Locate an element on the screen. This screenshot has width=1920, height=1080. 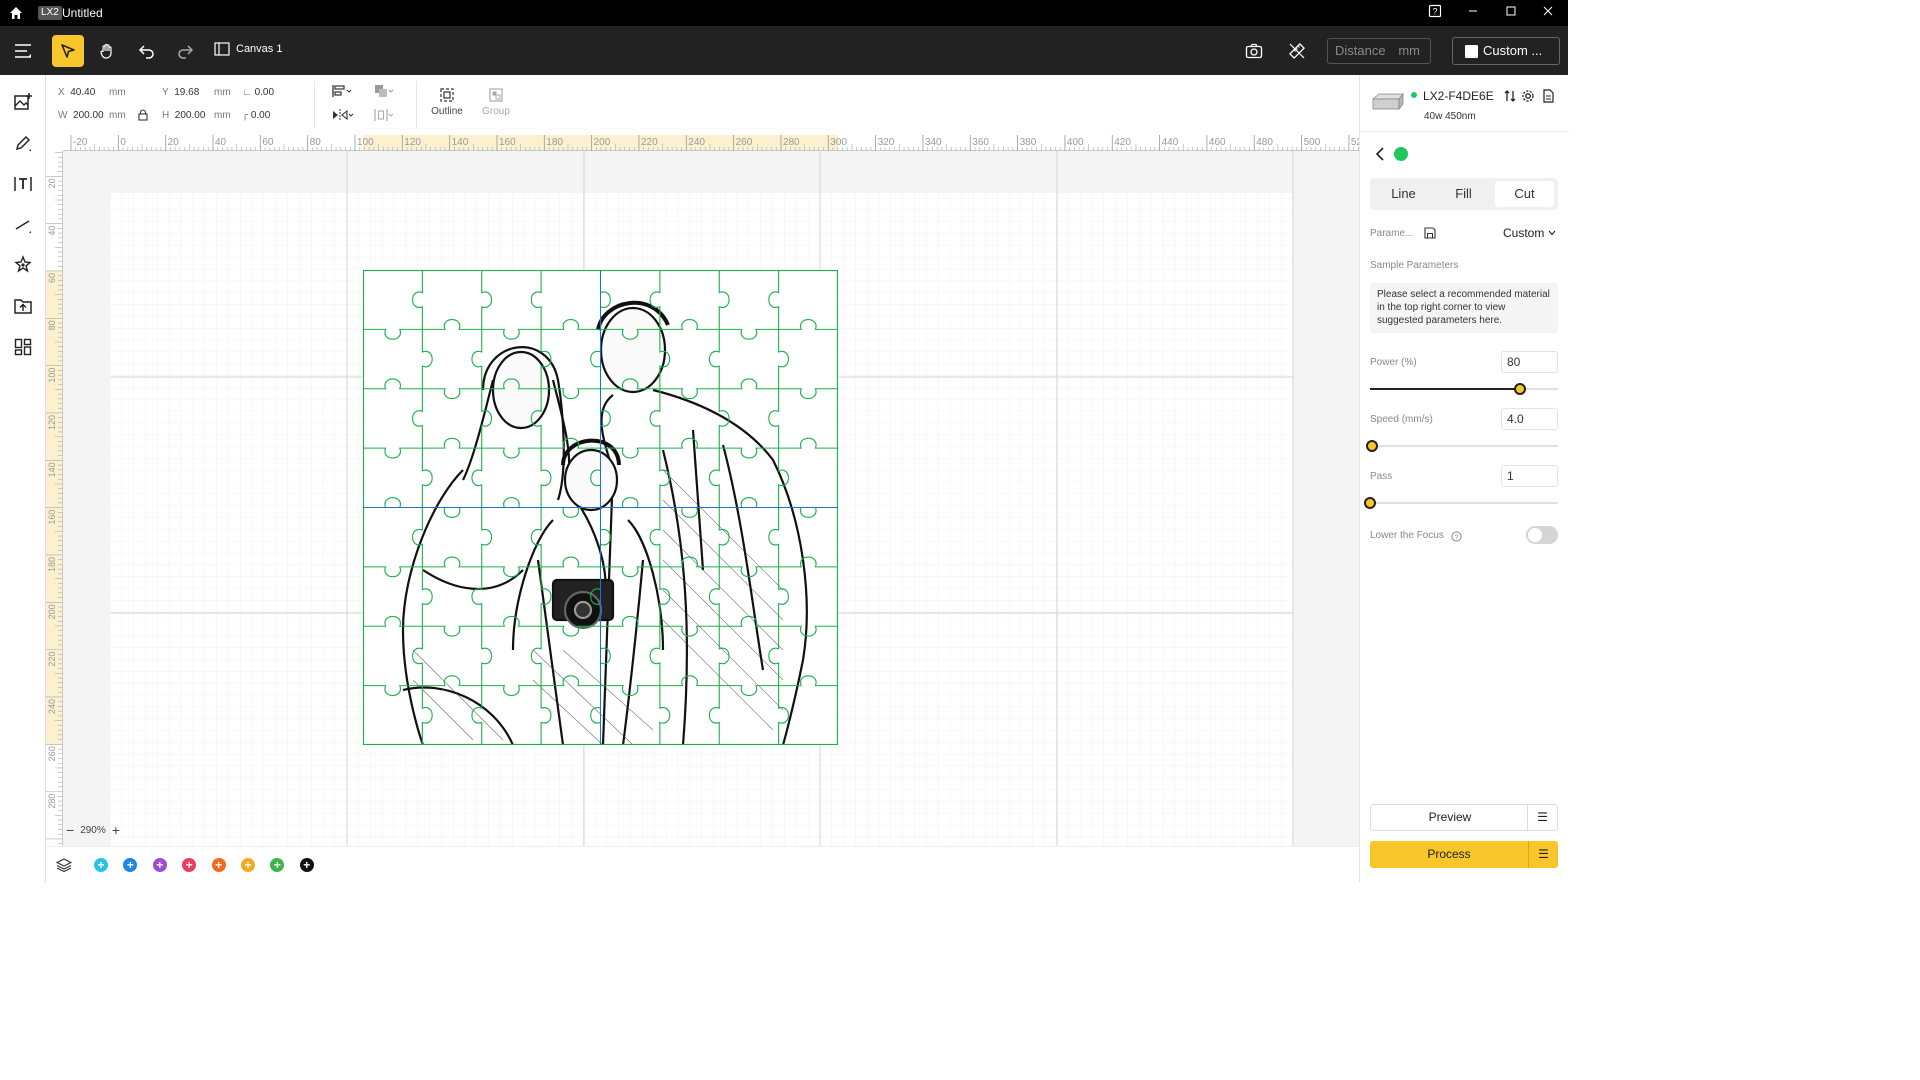
zoom-out-button: − is located at coordinates (70, 830).